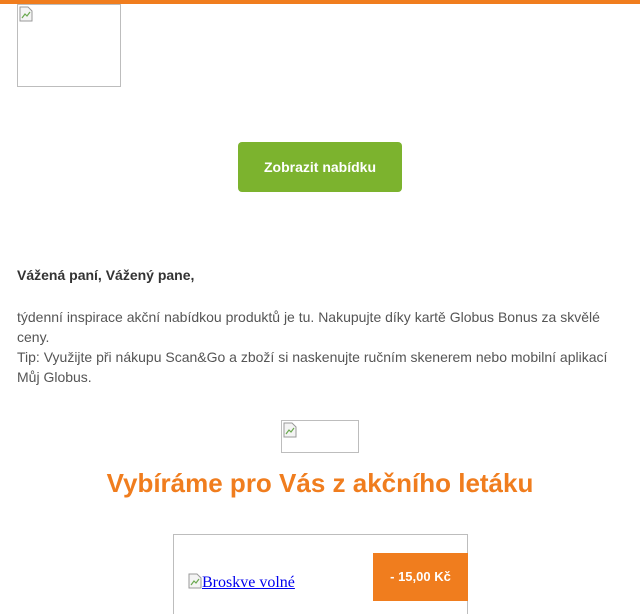 The image size is (640, 614). Describe the element at coordinates (248, 582) in the screenshot. I see `product-name: Broskve volné` at that location.